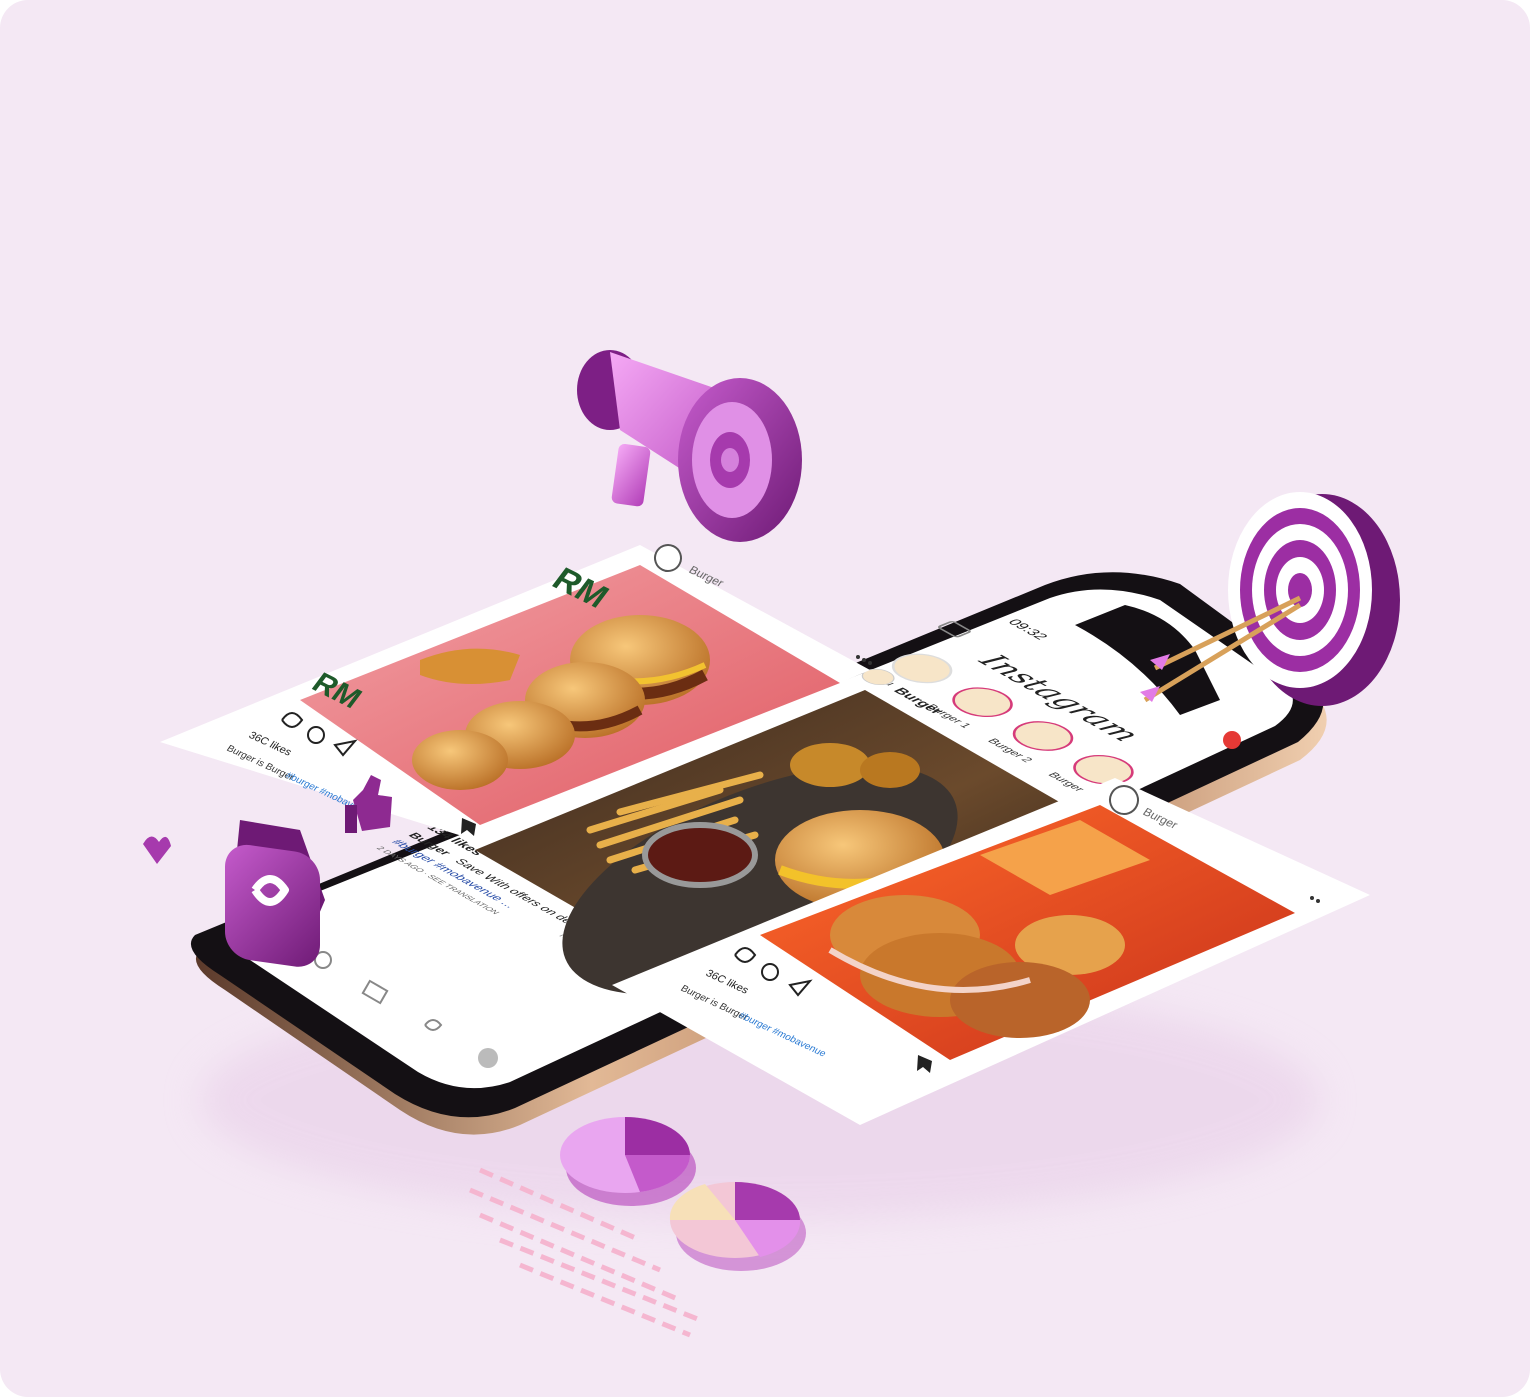  I want to click on megaphone-icon, so click(689, 446).